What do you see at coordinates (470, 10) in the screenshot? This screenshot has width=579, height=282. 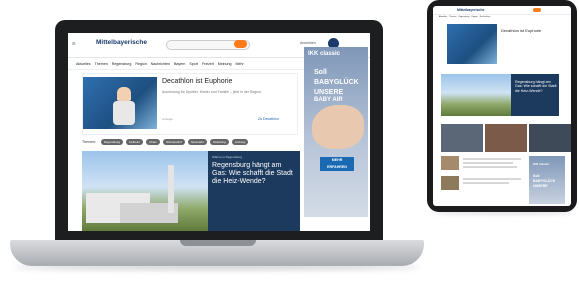 I see `tablet-site-logo: Mittelbayerische` at bounding box center [470, 10].